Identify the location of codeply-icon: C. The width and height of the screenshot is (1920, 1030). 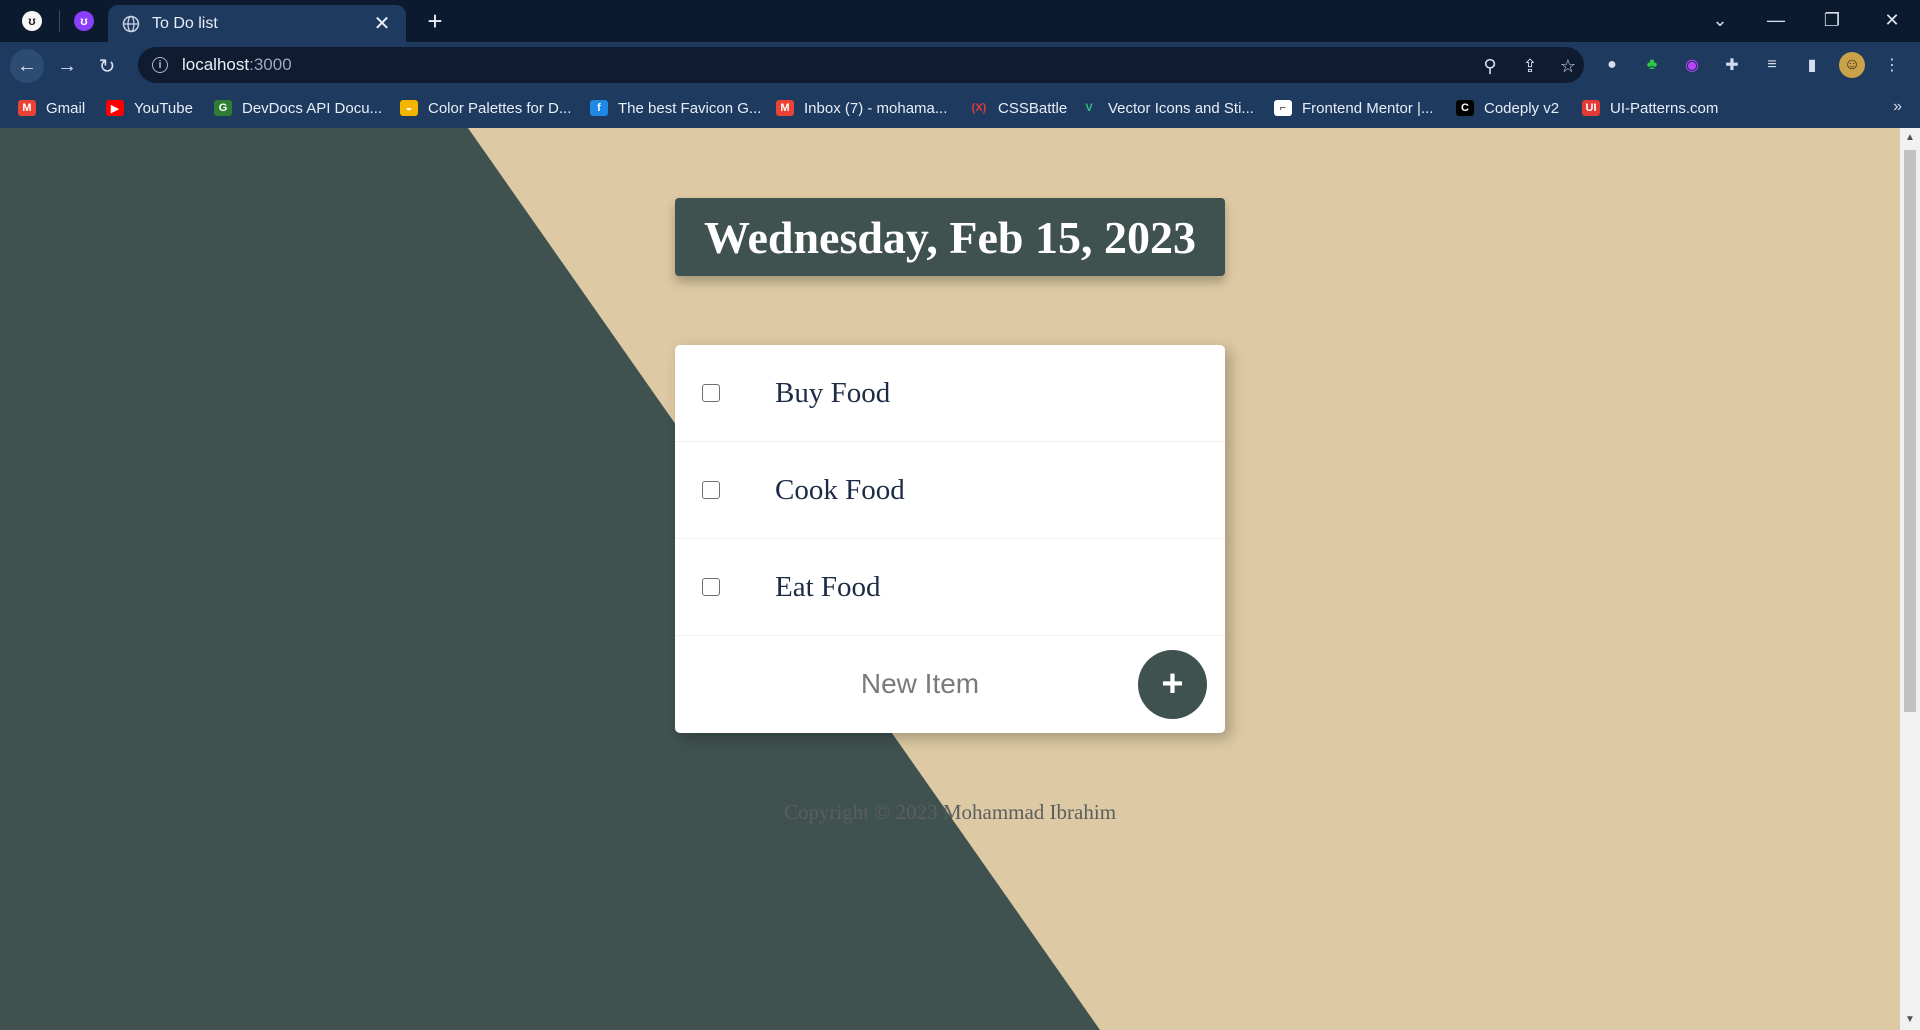
(1465, 108).